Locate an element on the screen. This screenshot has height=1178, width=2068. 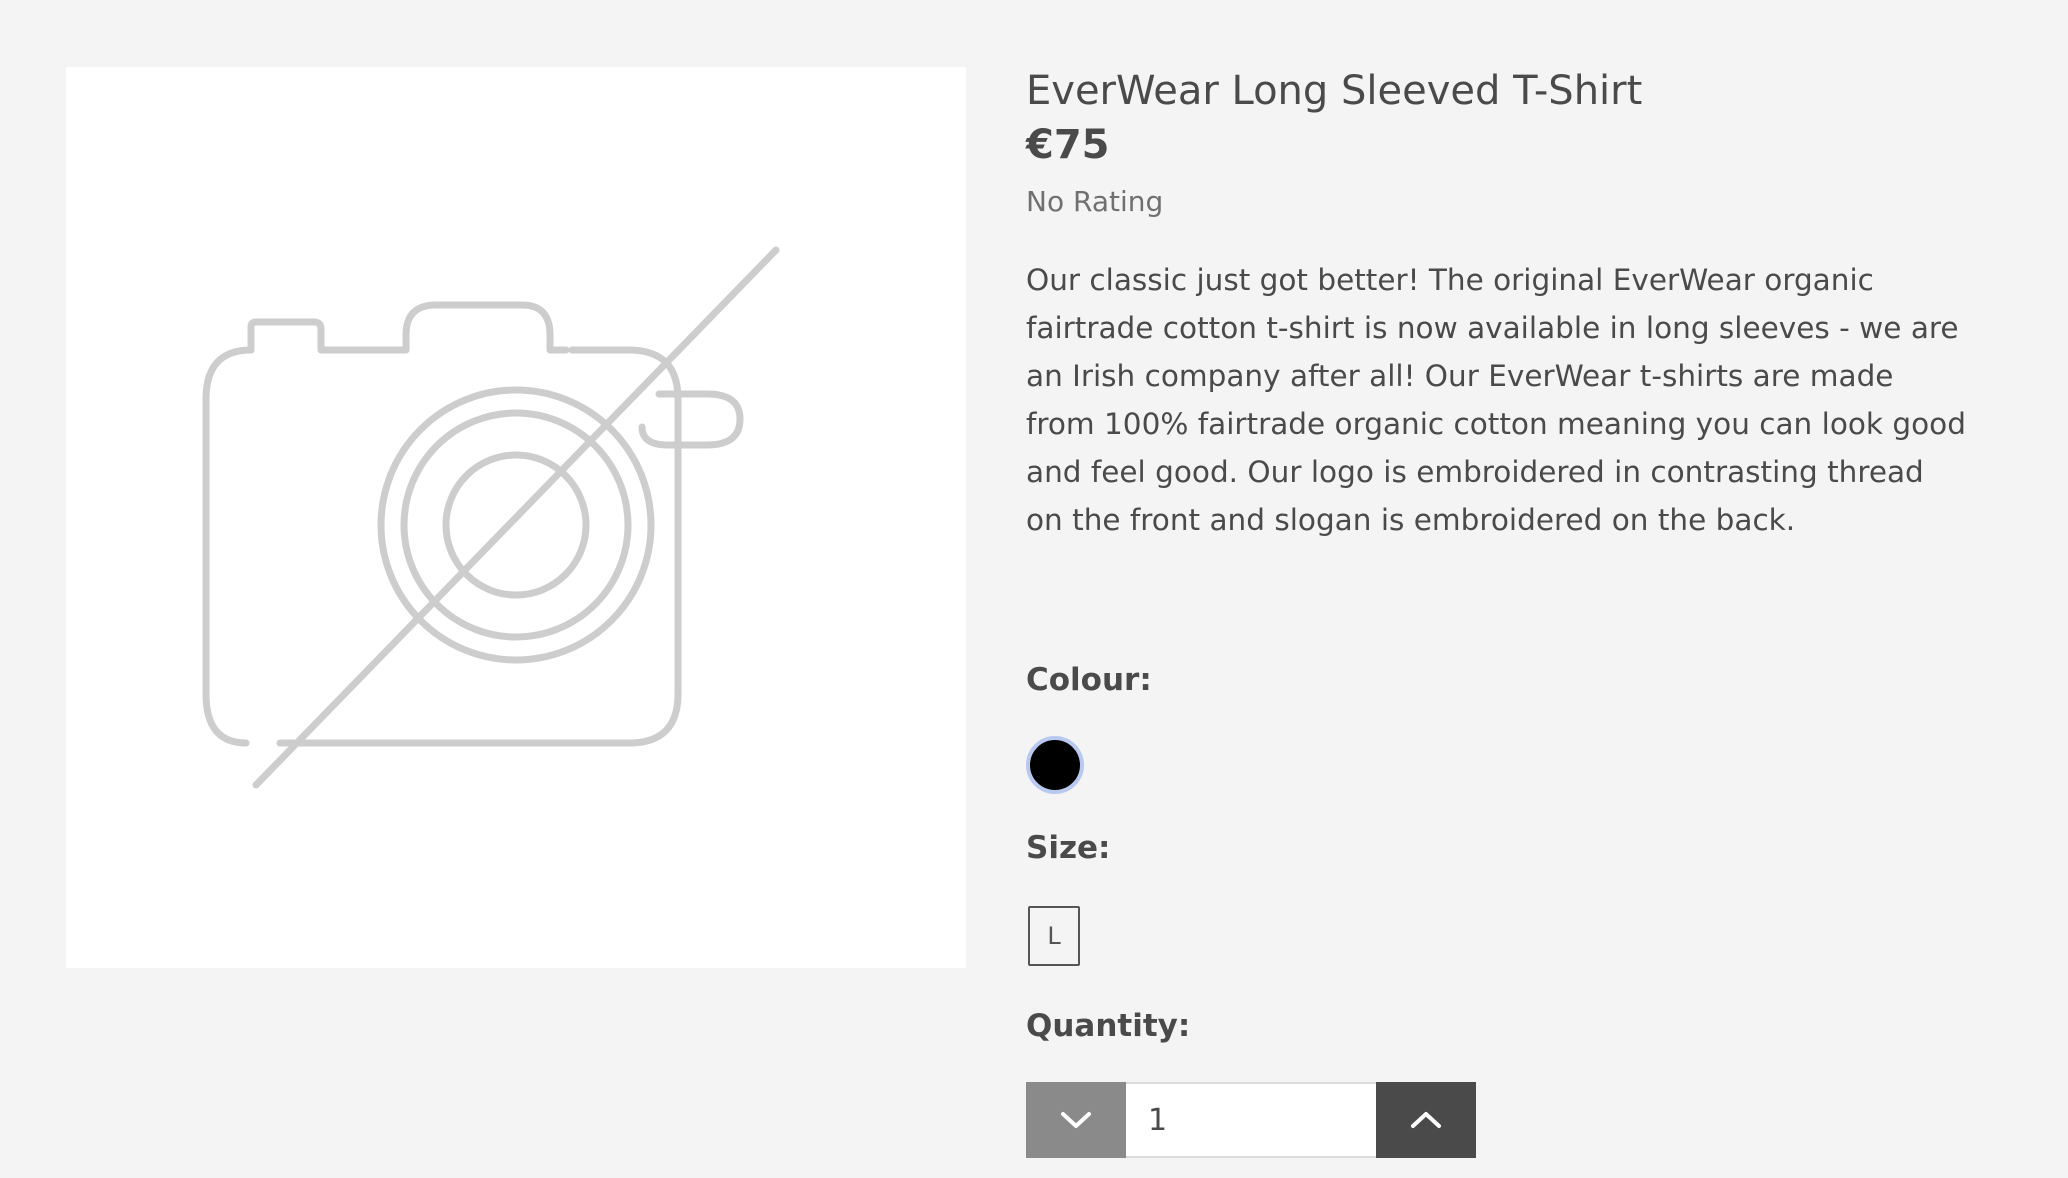
product-title: EverWear Long Sleeved T-Shirt is located at coordinates (1334, 91).